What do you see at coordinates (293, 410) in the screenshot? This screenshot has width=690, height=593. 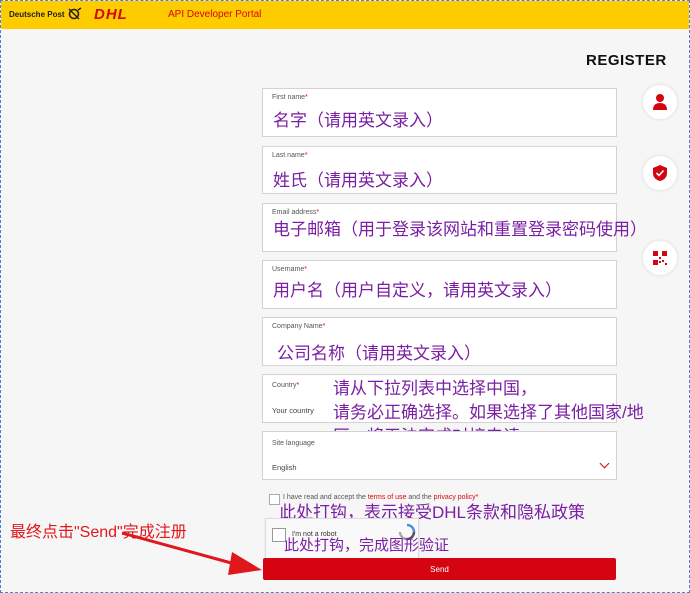 I see `country-placeholder: Your country` at bounding box center [293, 410].